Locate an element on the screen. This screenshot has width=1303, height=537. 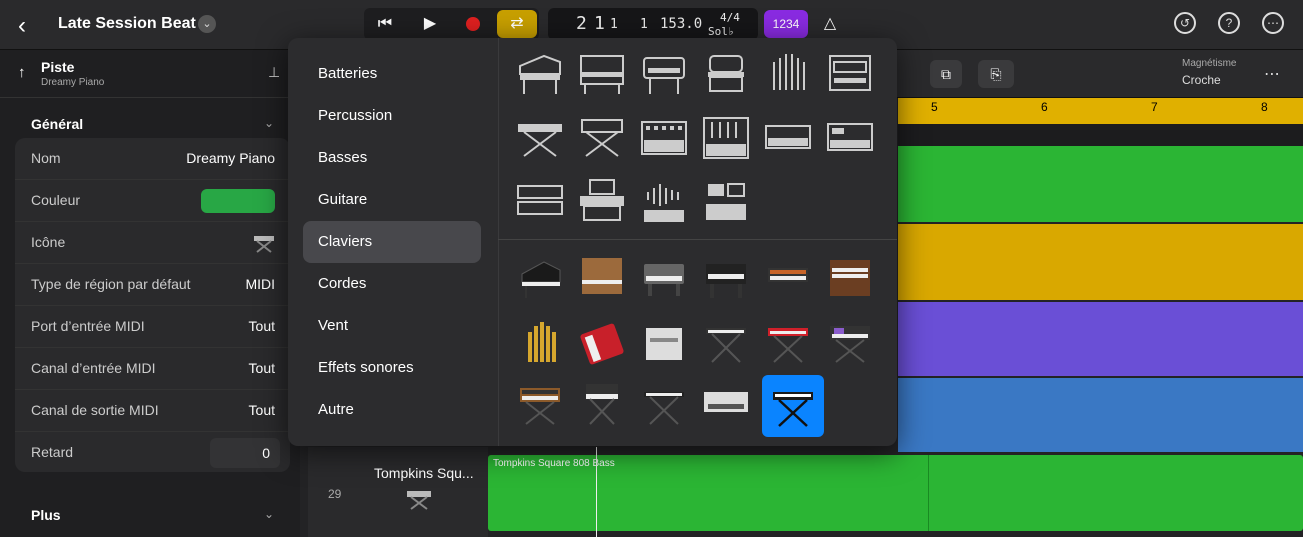
ruler-bar-5: 5 is located at coordinates (934, 107).